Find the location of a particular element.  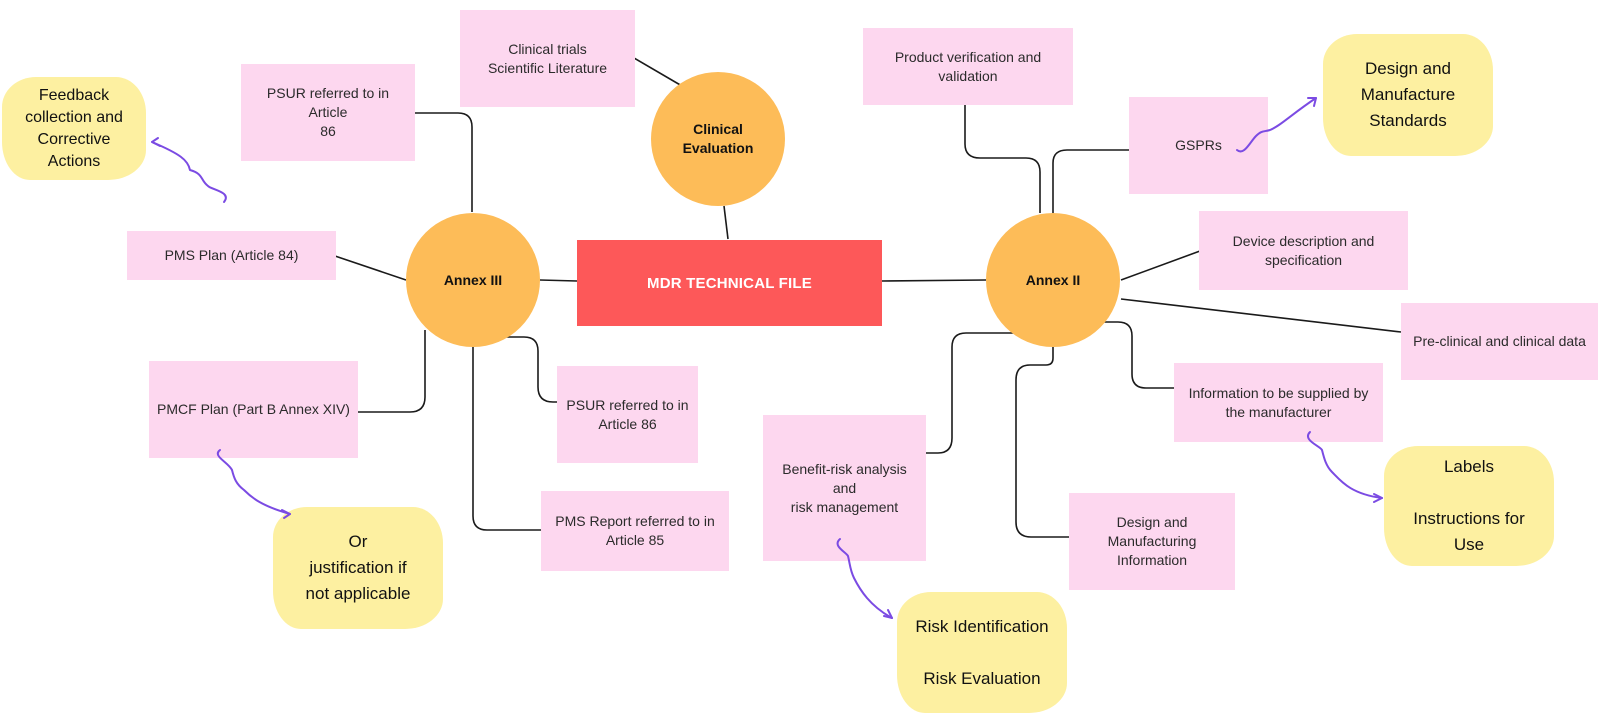

arrow-icon-standards is located at coordinates (1276, 125).